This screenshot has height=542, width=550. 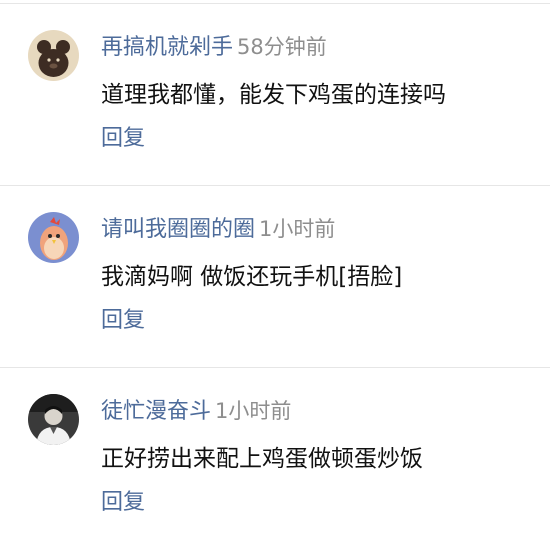 I want to click on comment-header: 请叫我圈圈的圈 1小时前, so click(x=218, y=229).